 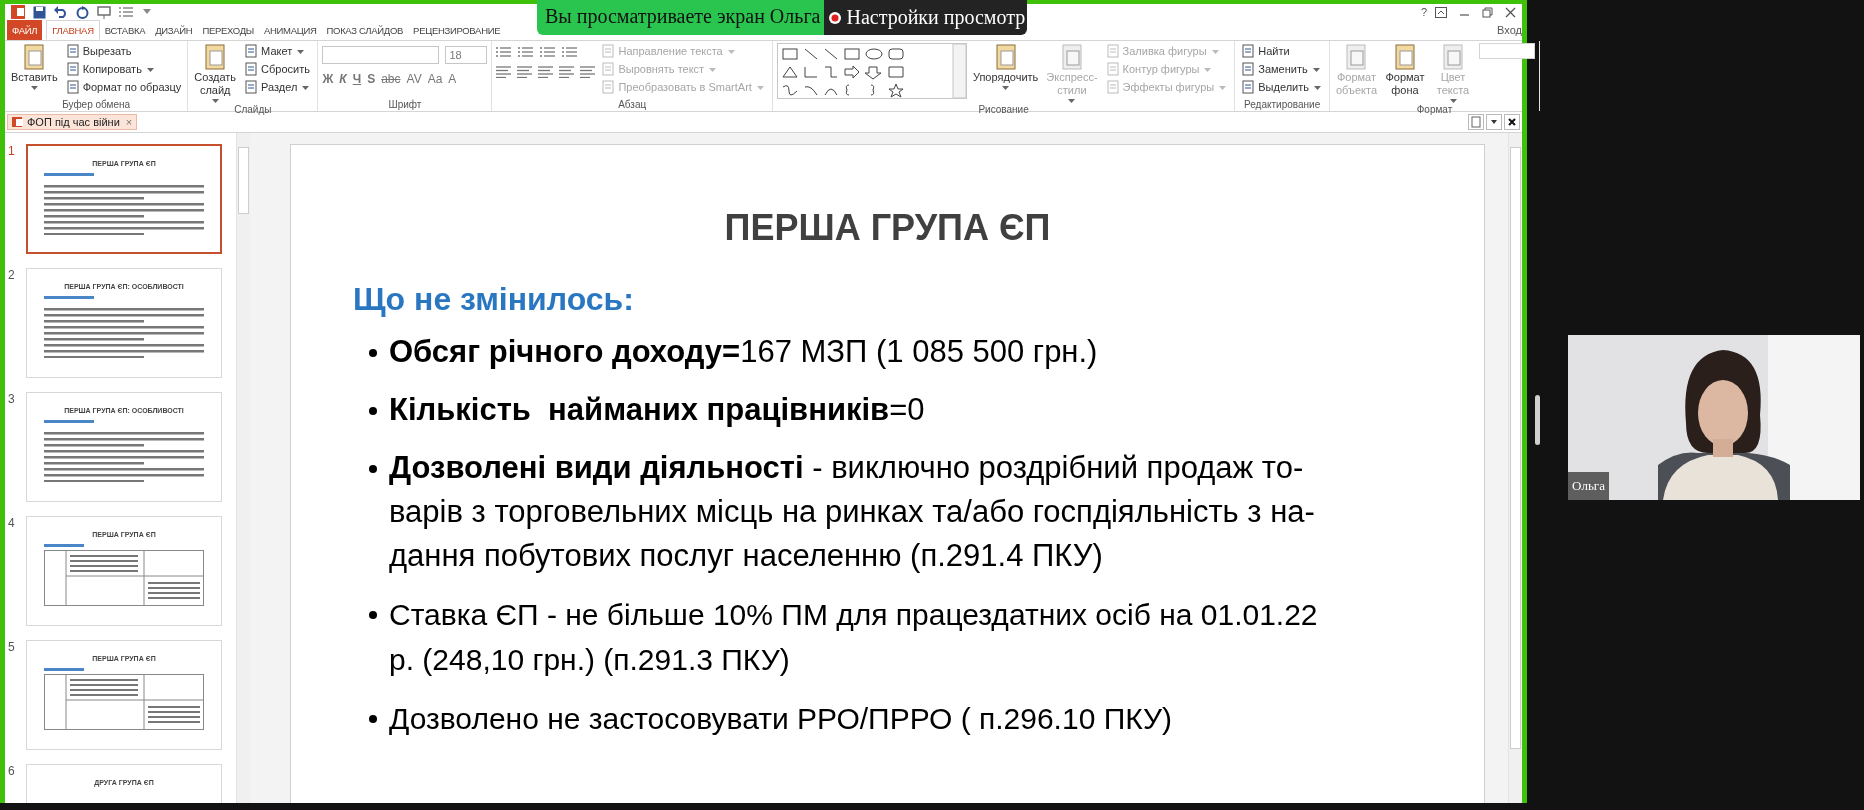 I want to click on ribbon-button: Заменить, so click(x=1282, y=69).